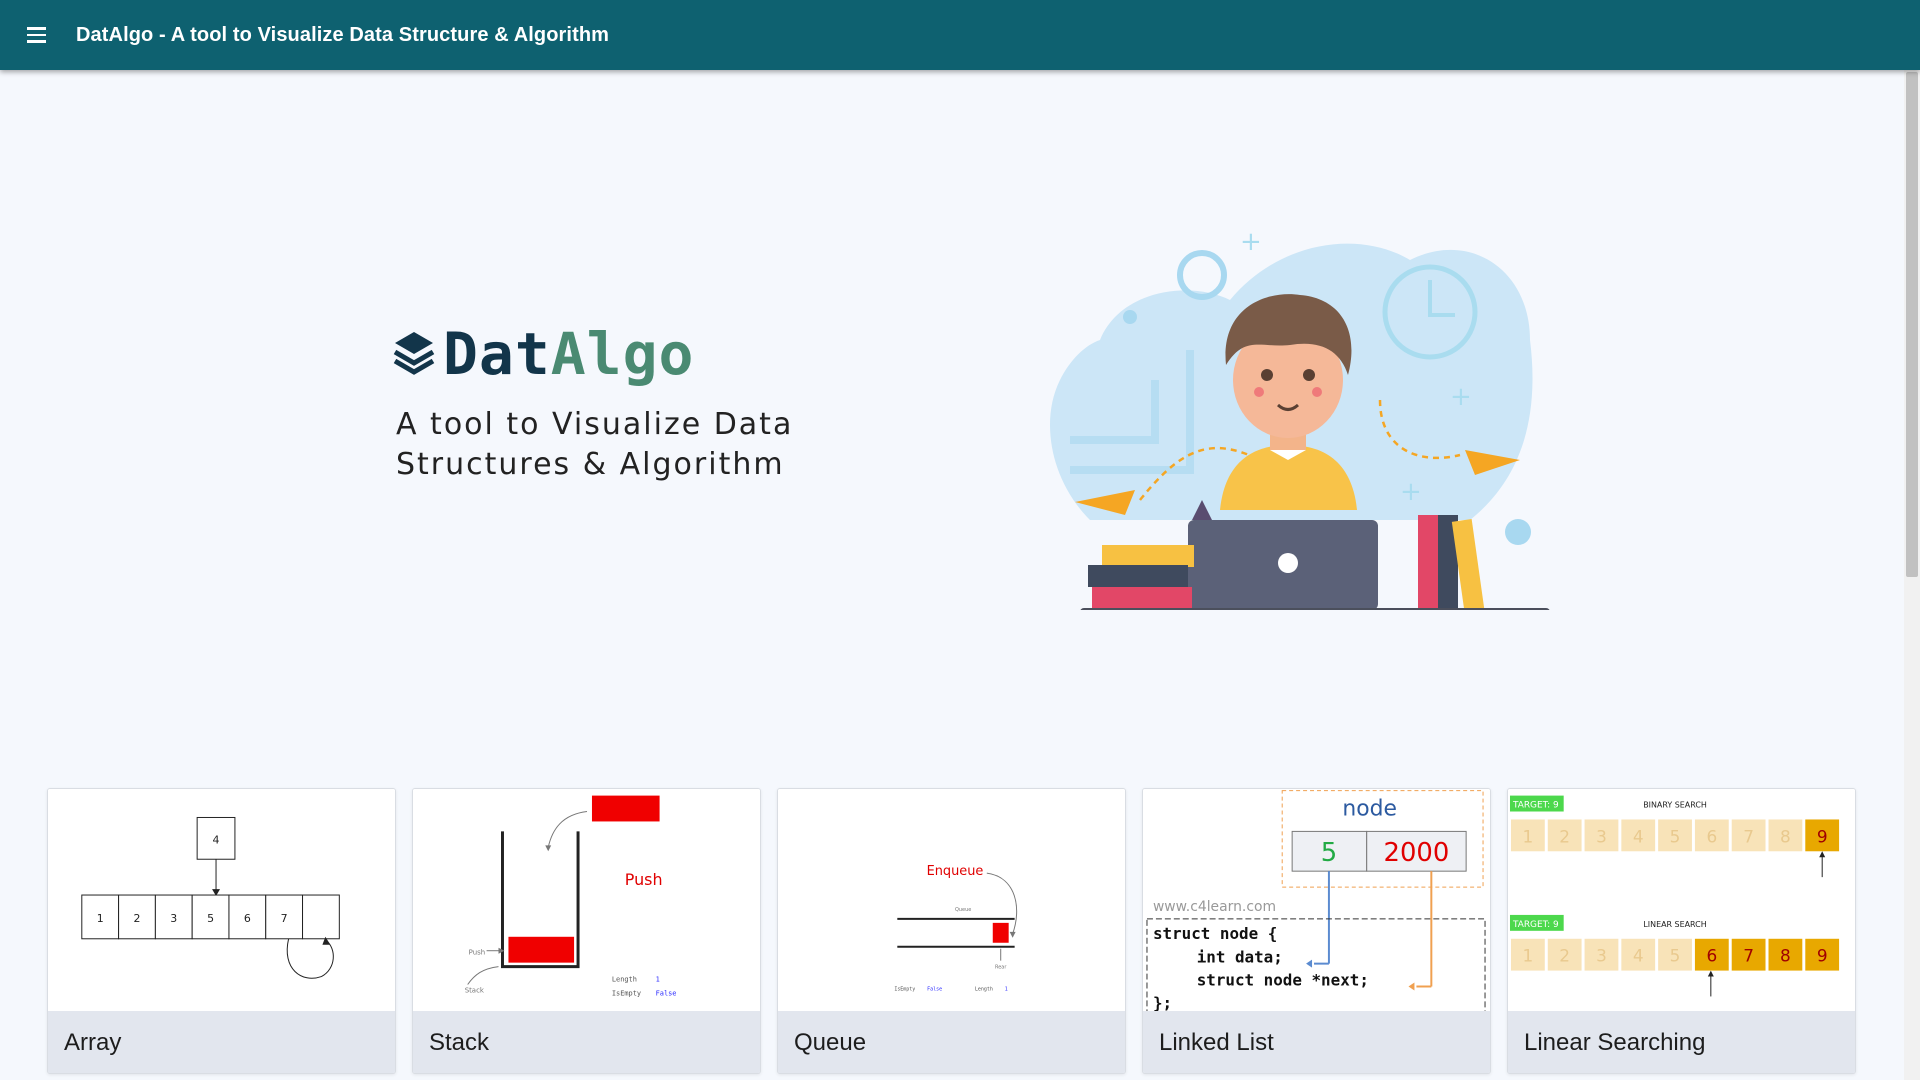 This screenshot has width=1920, height=1080. Describe the element at coordinates (247, 918) in the screenshot. I see `array-cell-value: 6` at that location.